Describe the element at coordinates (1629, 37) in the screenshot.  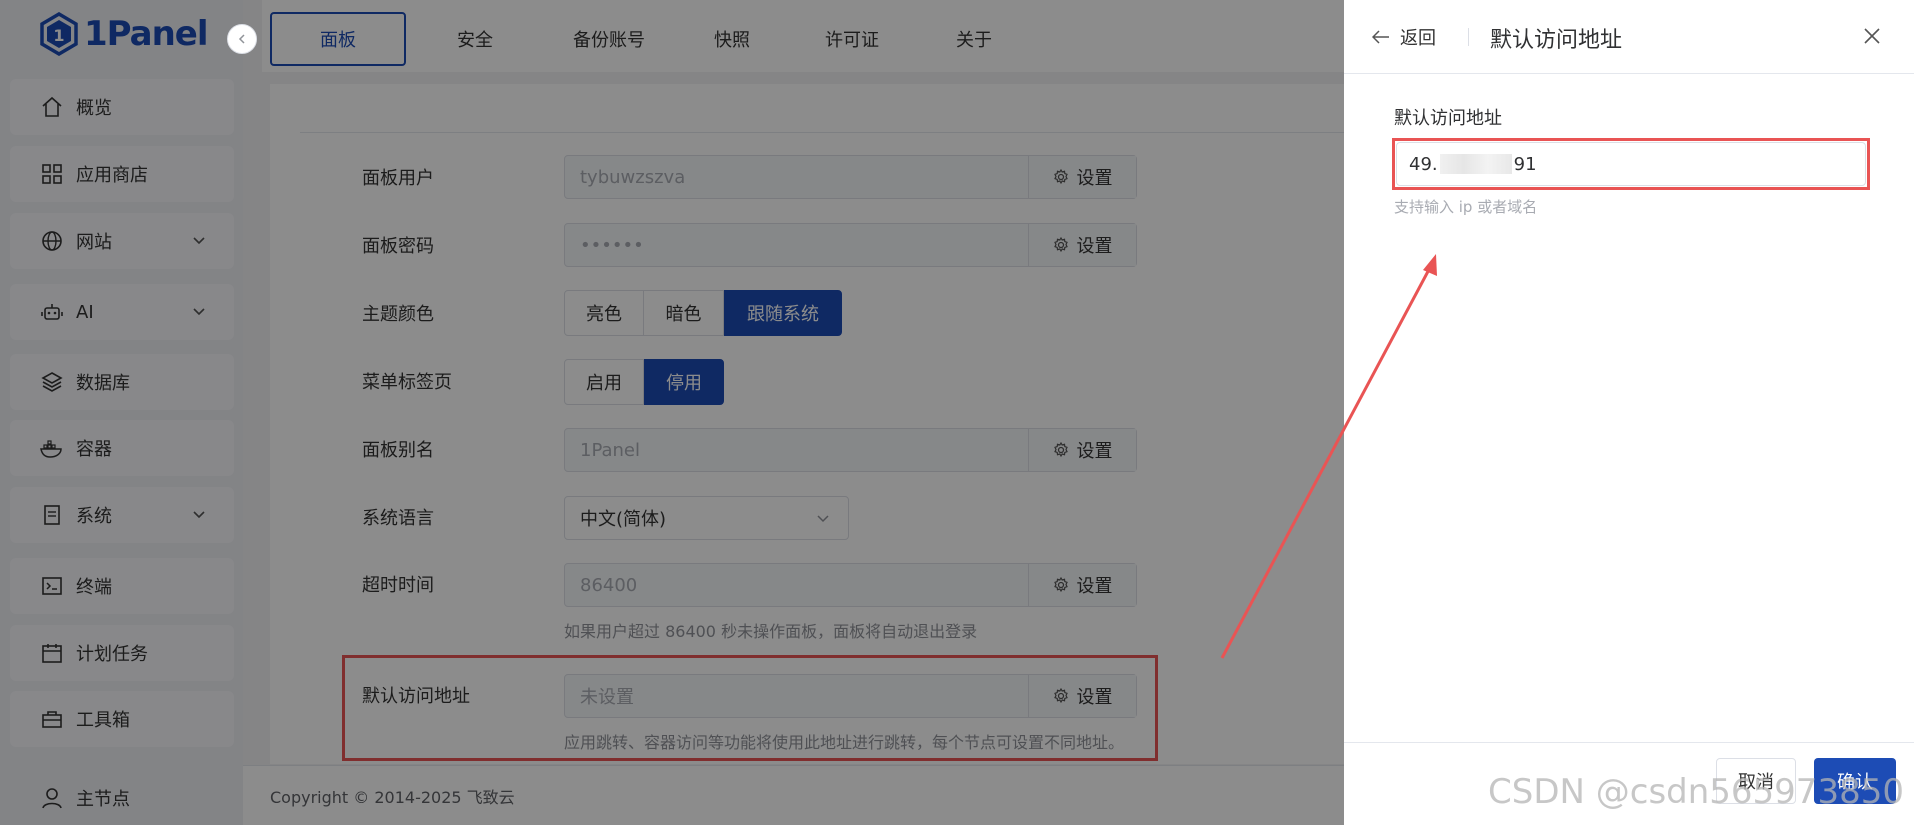
I see `drawer-header: 返回 默认访问地址` at that location.